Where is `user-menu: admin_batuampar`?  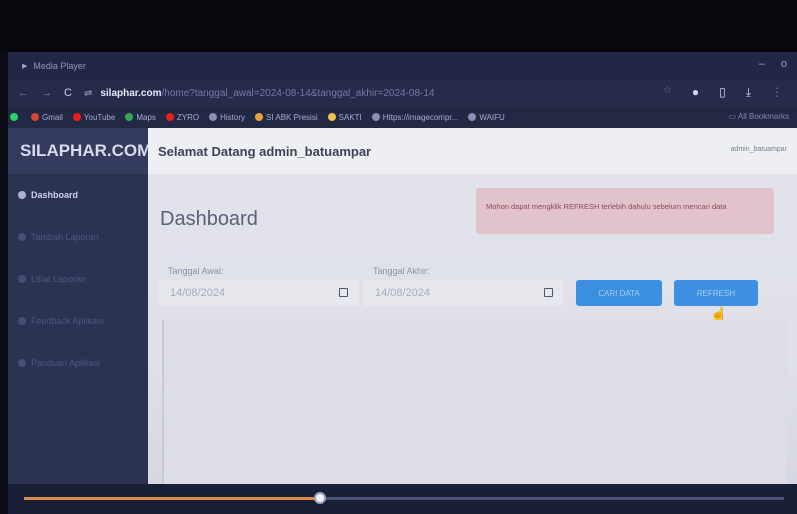
user-menu: admin_batuampar is located at coordinates (759, 149).